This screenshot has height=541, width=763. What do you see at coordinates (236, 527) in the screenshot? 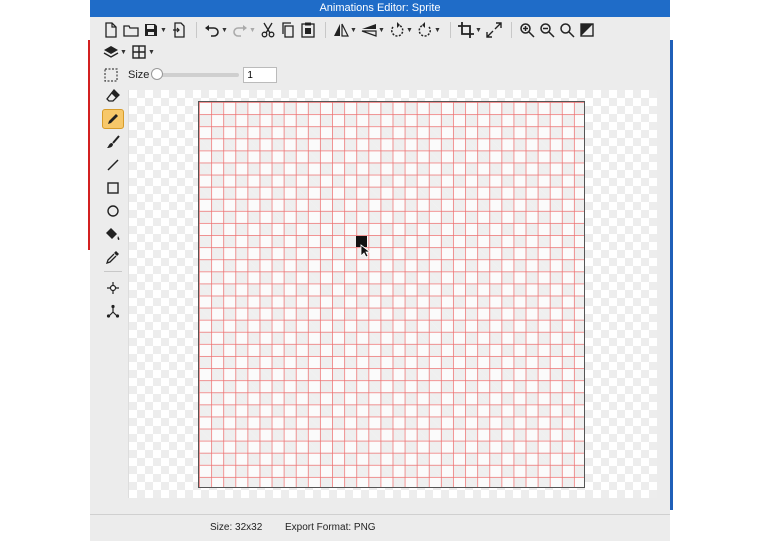
I see `status-size: Size: 32x32` at bounding box center [236, 527].